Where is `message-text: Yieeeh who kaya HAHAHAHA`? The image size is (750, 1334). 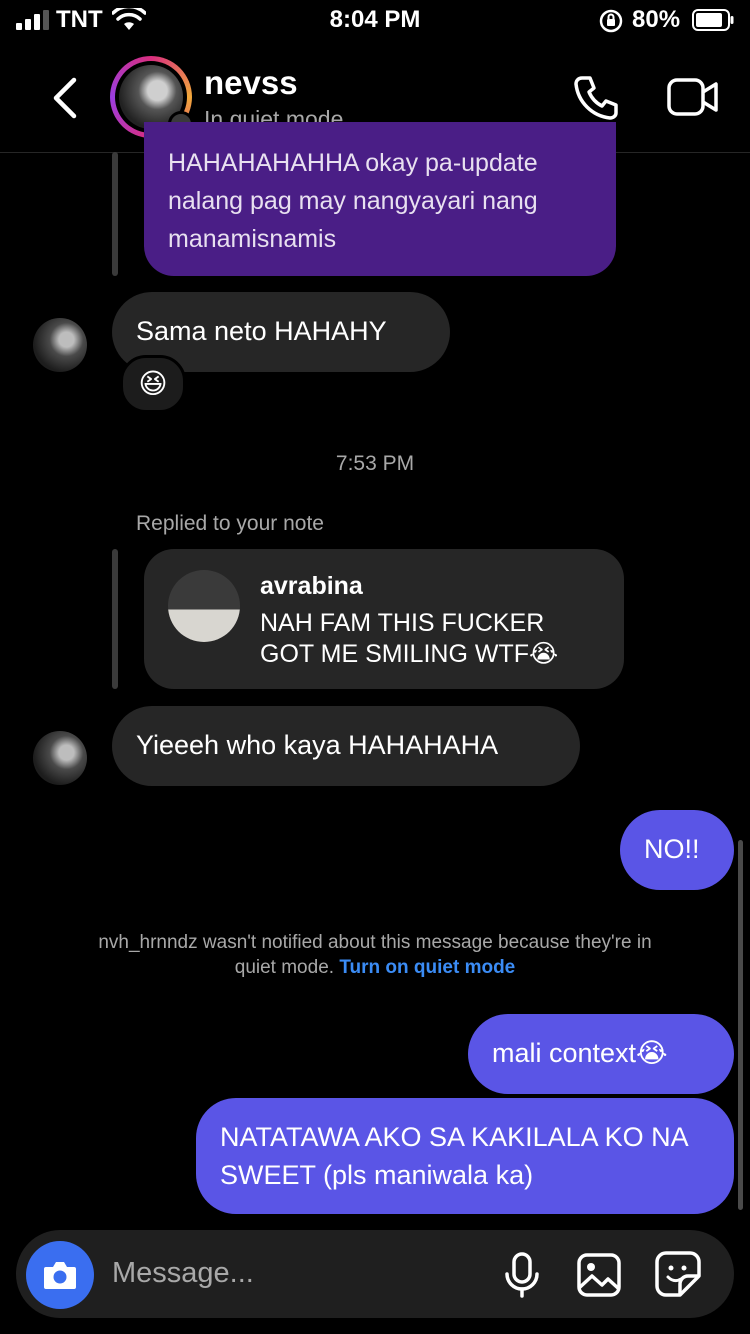
message-text: Yieeeh who kaya HAHAHAHA is located at coordinates (317, 745).